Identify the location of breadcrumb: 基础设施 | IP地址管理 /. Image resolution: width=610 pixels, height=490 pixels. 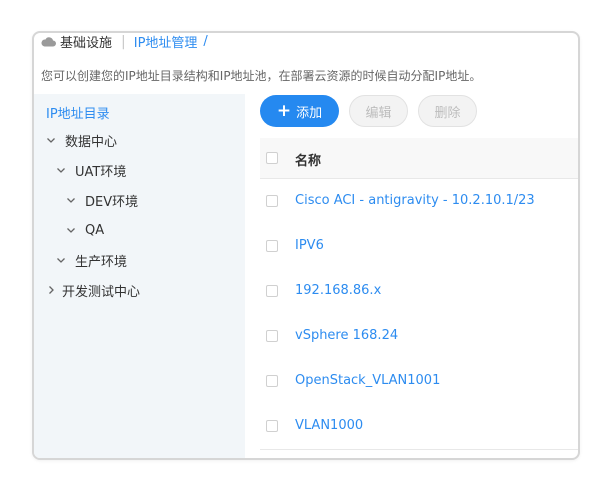
(124, 42).